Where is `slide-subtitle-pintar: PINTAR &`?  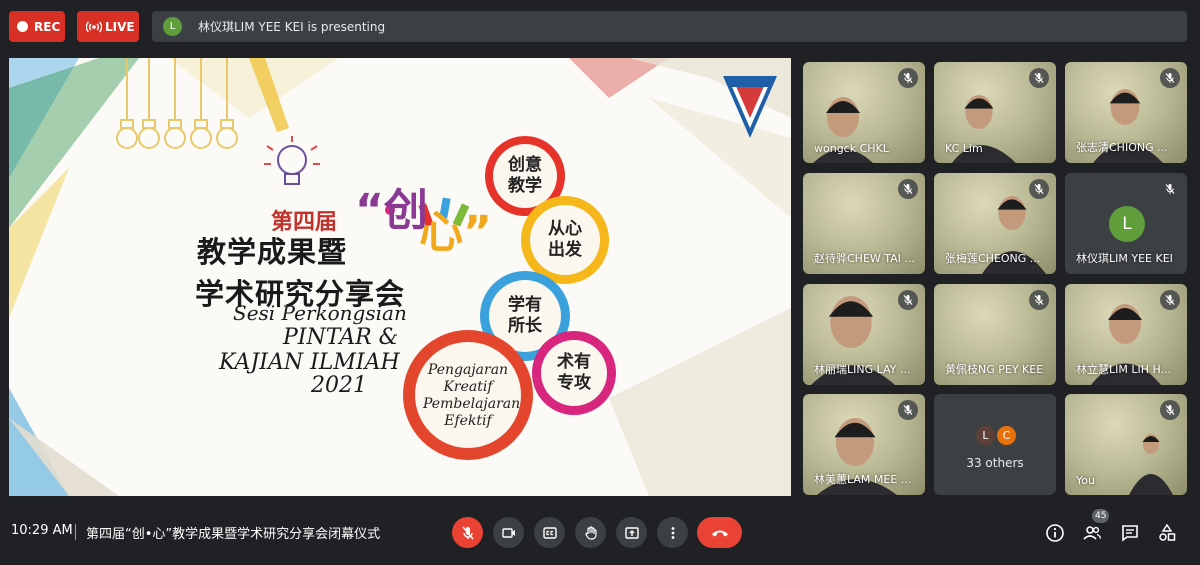
slide-subtitle-pintar: PINTAR & is located at coordinates (341, 337).